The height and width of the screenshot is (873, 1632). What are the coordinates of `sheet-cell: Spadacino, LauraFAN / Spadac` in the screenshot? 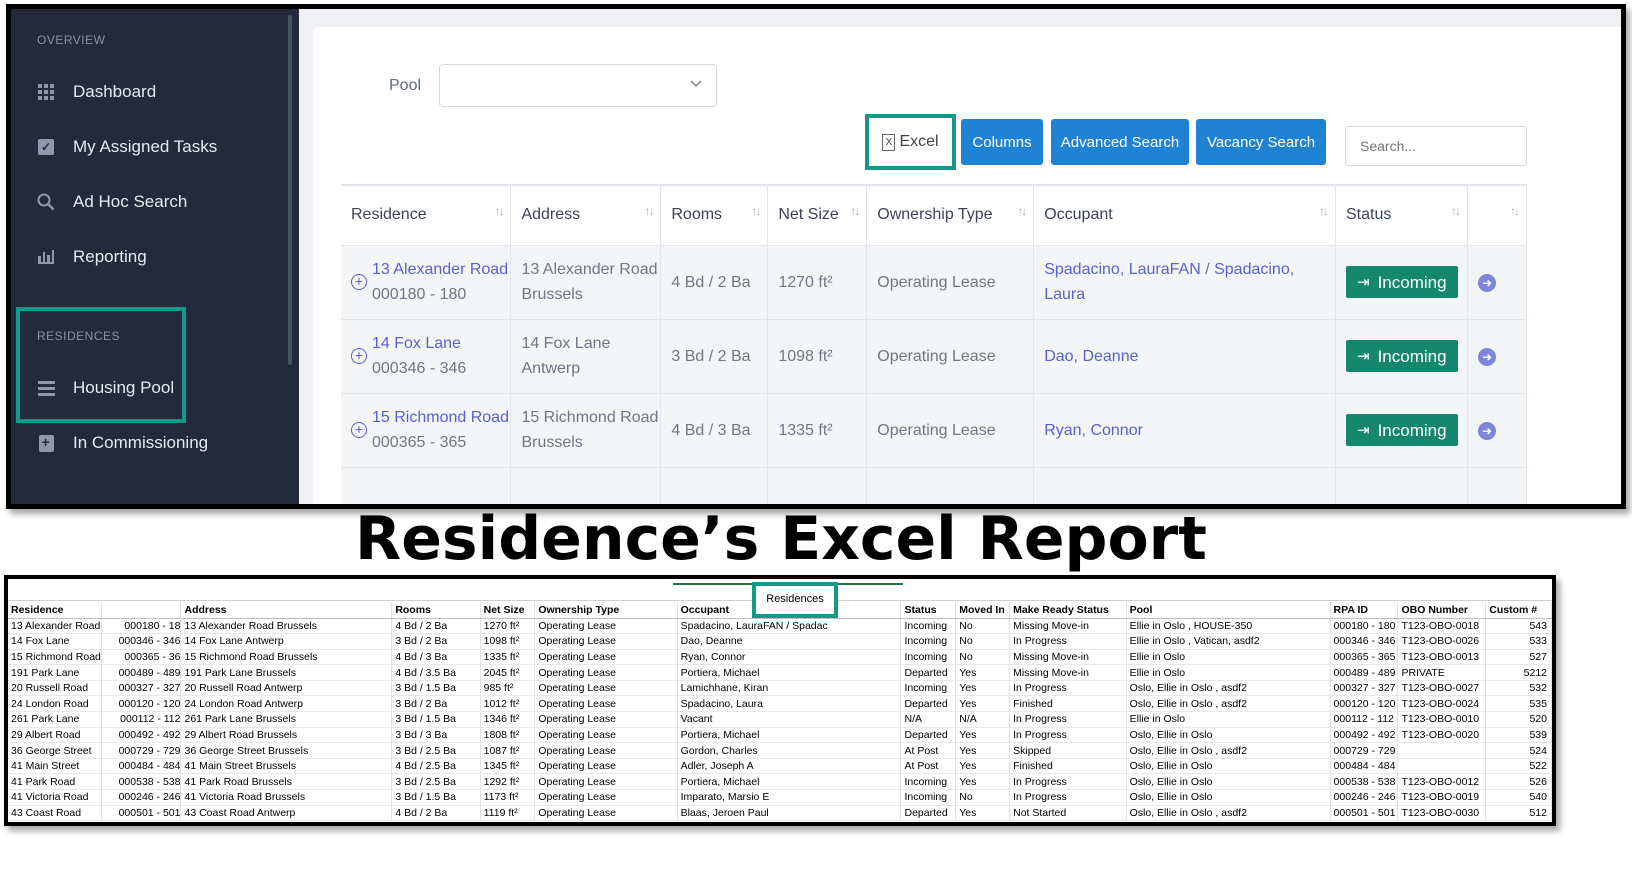 It's located at (789, 626).